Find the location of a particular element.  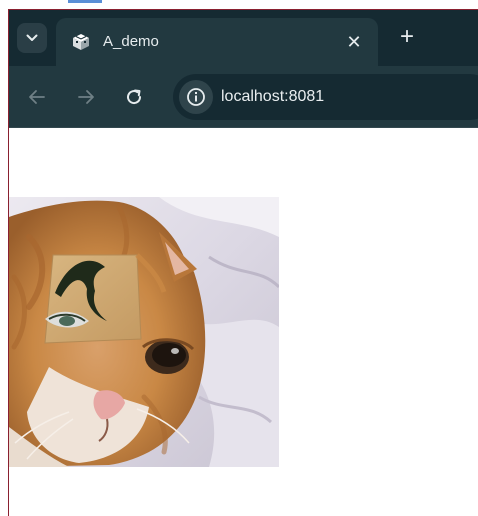

tab-a-demo: A_demo ✕ is located at coordinates (217, 42).